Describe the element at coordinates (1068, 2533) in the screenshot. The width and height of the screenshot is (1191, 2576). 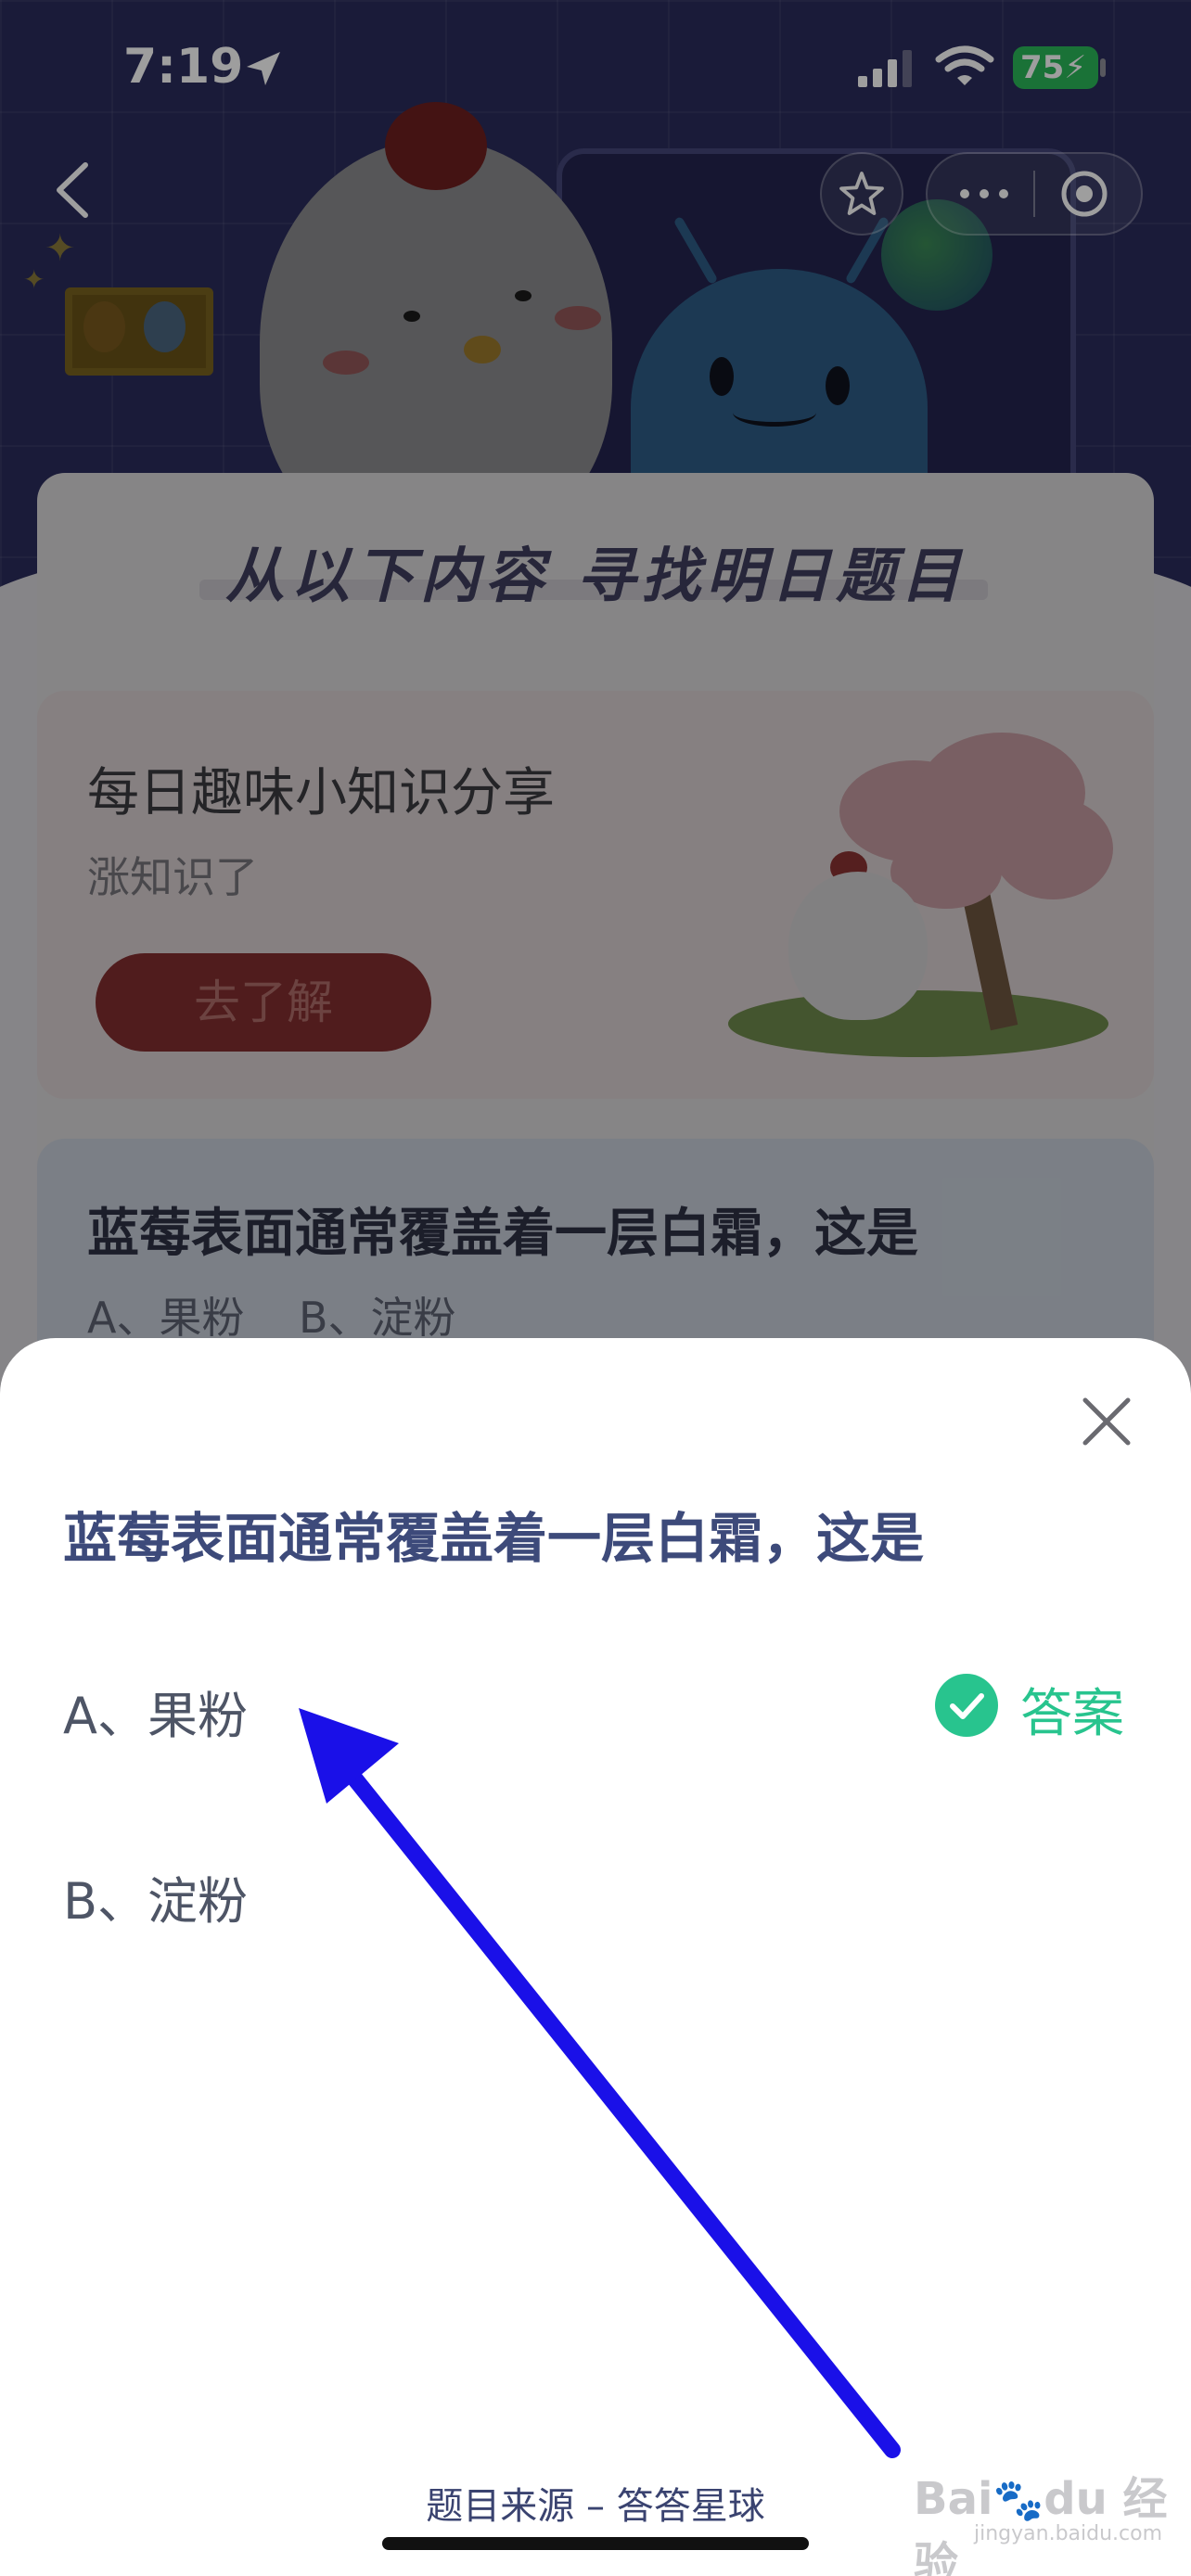
I see `watermark-url: jingyan.baidu.com` at that location.